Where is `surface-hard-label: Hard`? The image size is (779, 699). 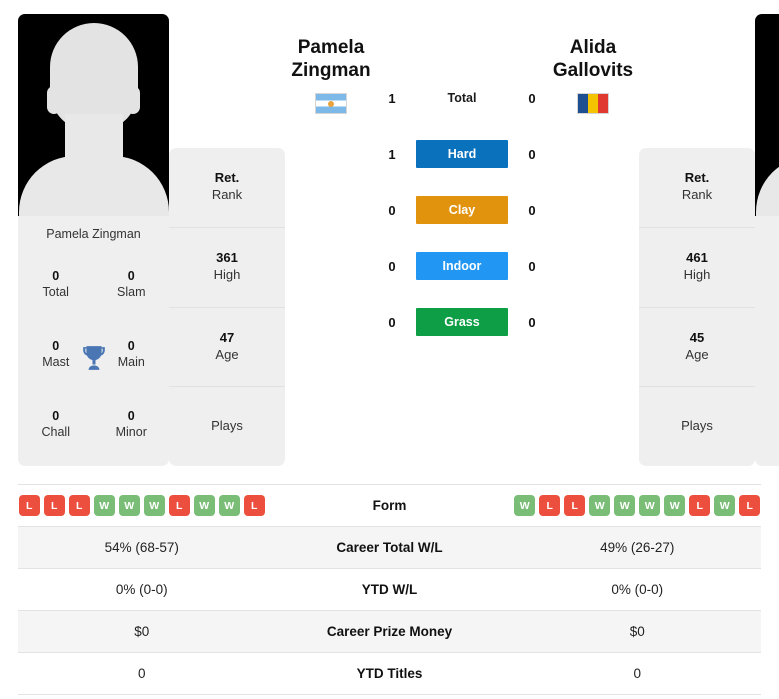
surface-hard-label: Hard is located at coordinates (462, 154).